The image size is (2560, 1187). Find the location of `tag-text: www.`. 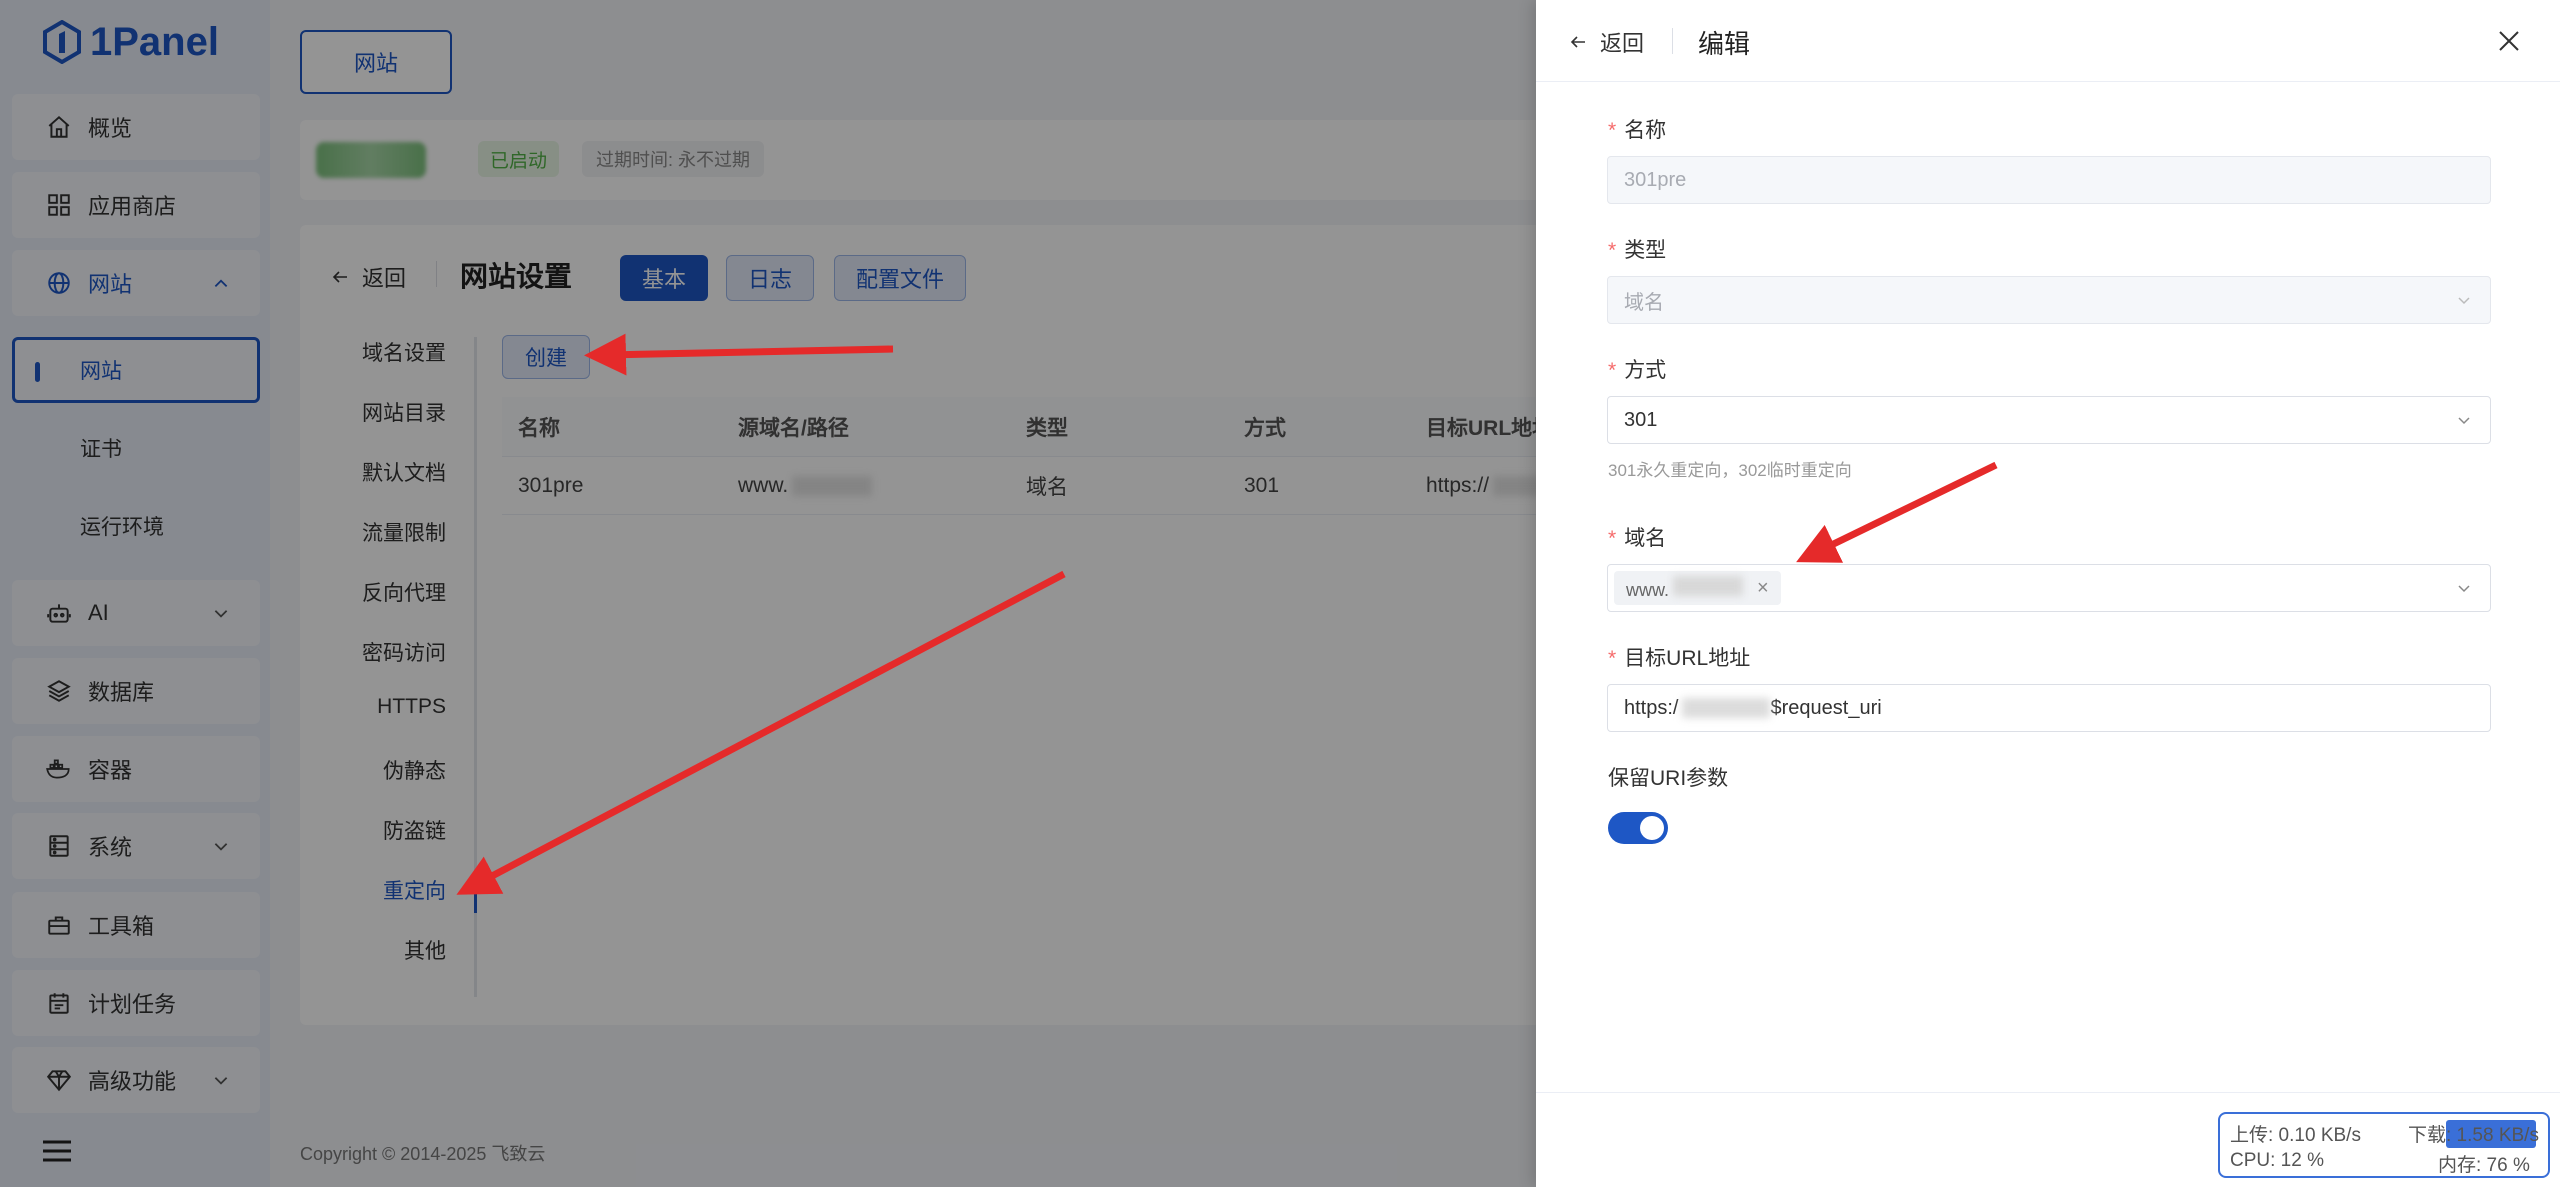

tag-text: www. is located at coordinates (1685, 588).